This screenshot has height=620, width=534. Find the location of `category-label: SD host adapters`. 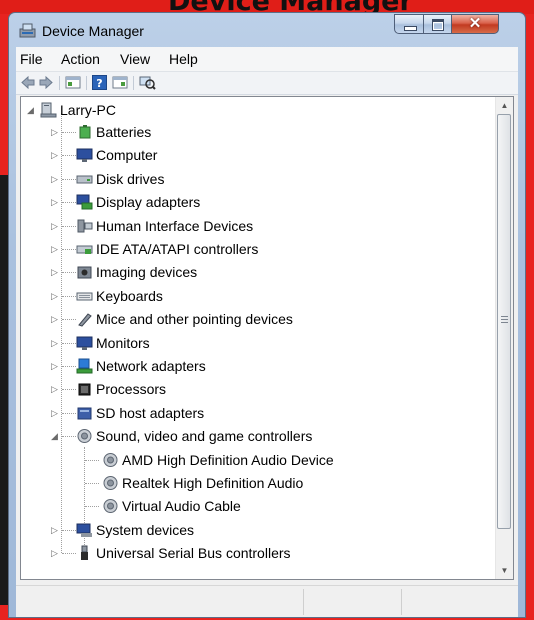

category-label: SD host adapters is located at coordinates (150, 412).